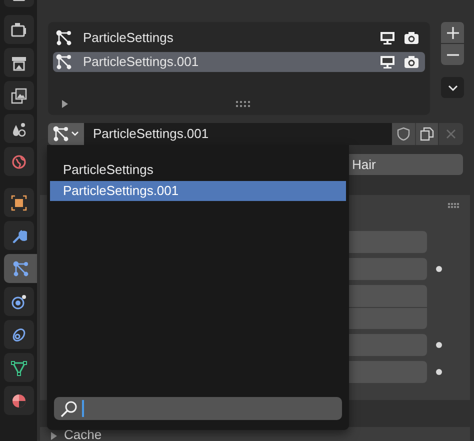 The height and width of the screenshot is (441, 474). Describe the element at coordinates (198, 408) in the screenshot. I see `search-field` at that location.